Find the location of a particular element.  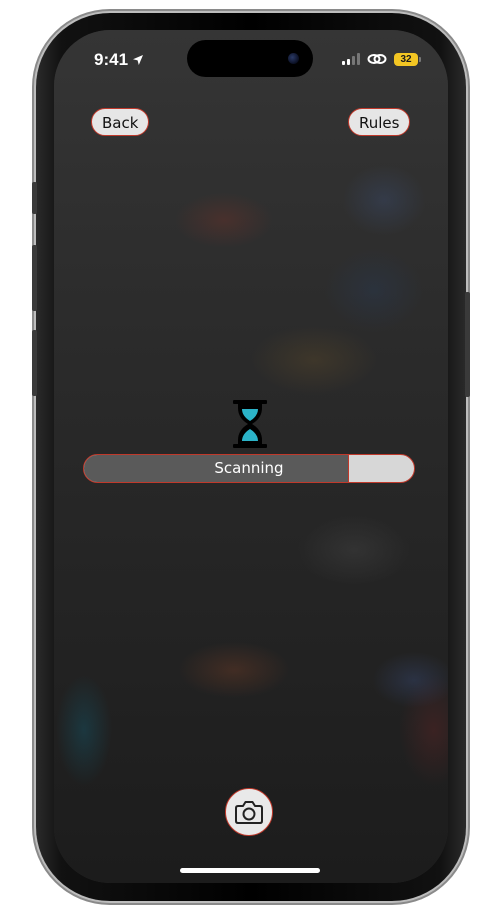

hourglass-icon is located at coordinates (250, 424).